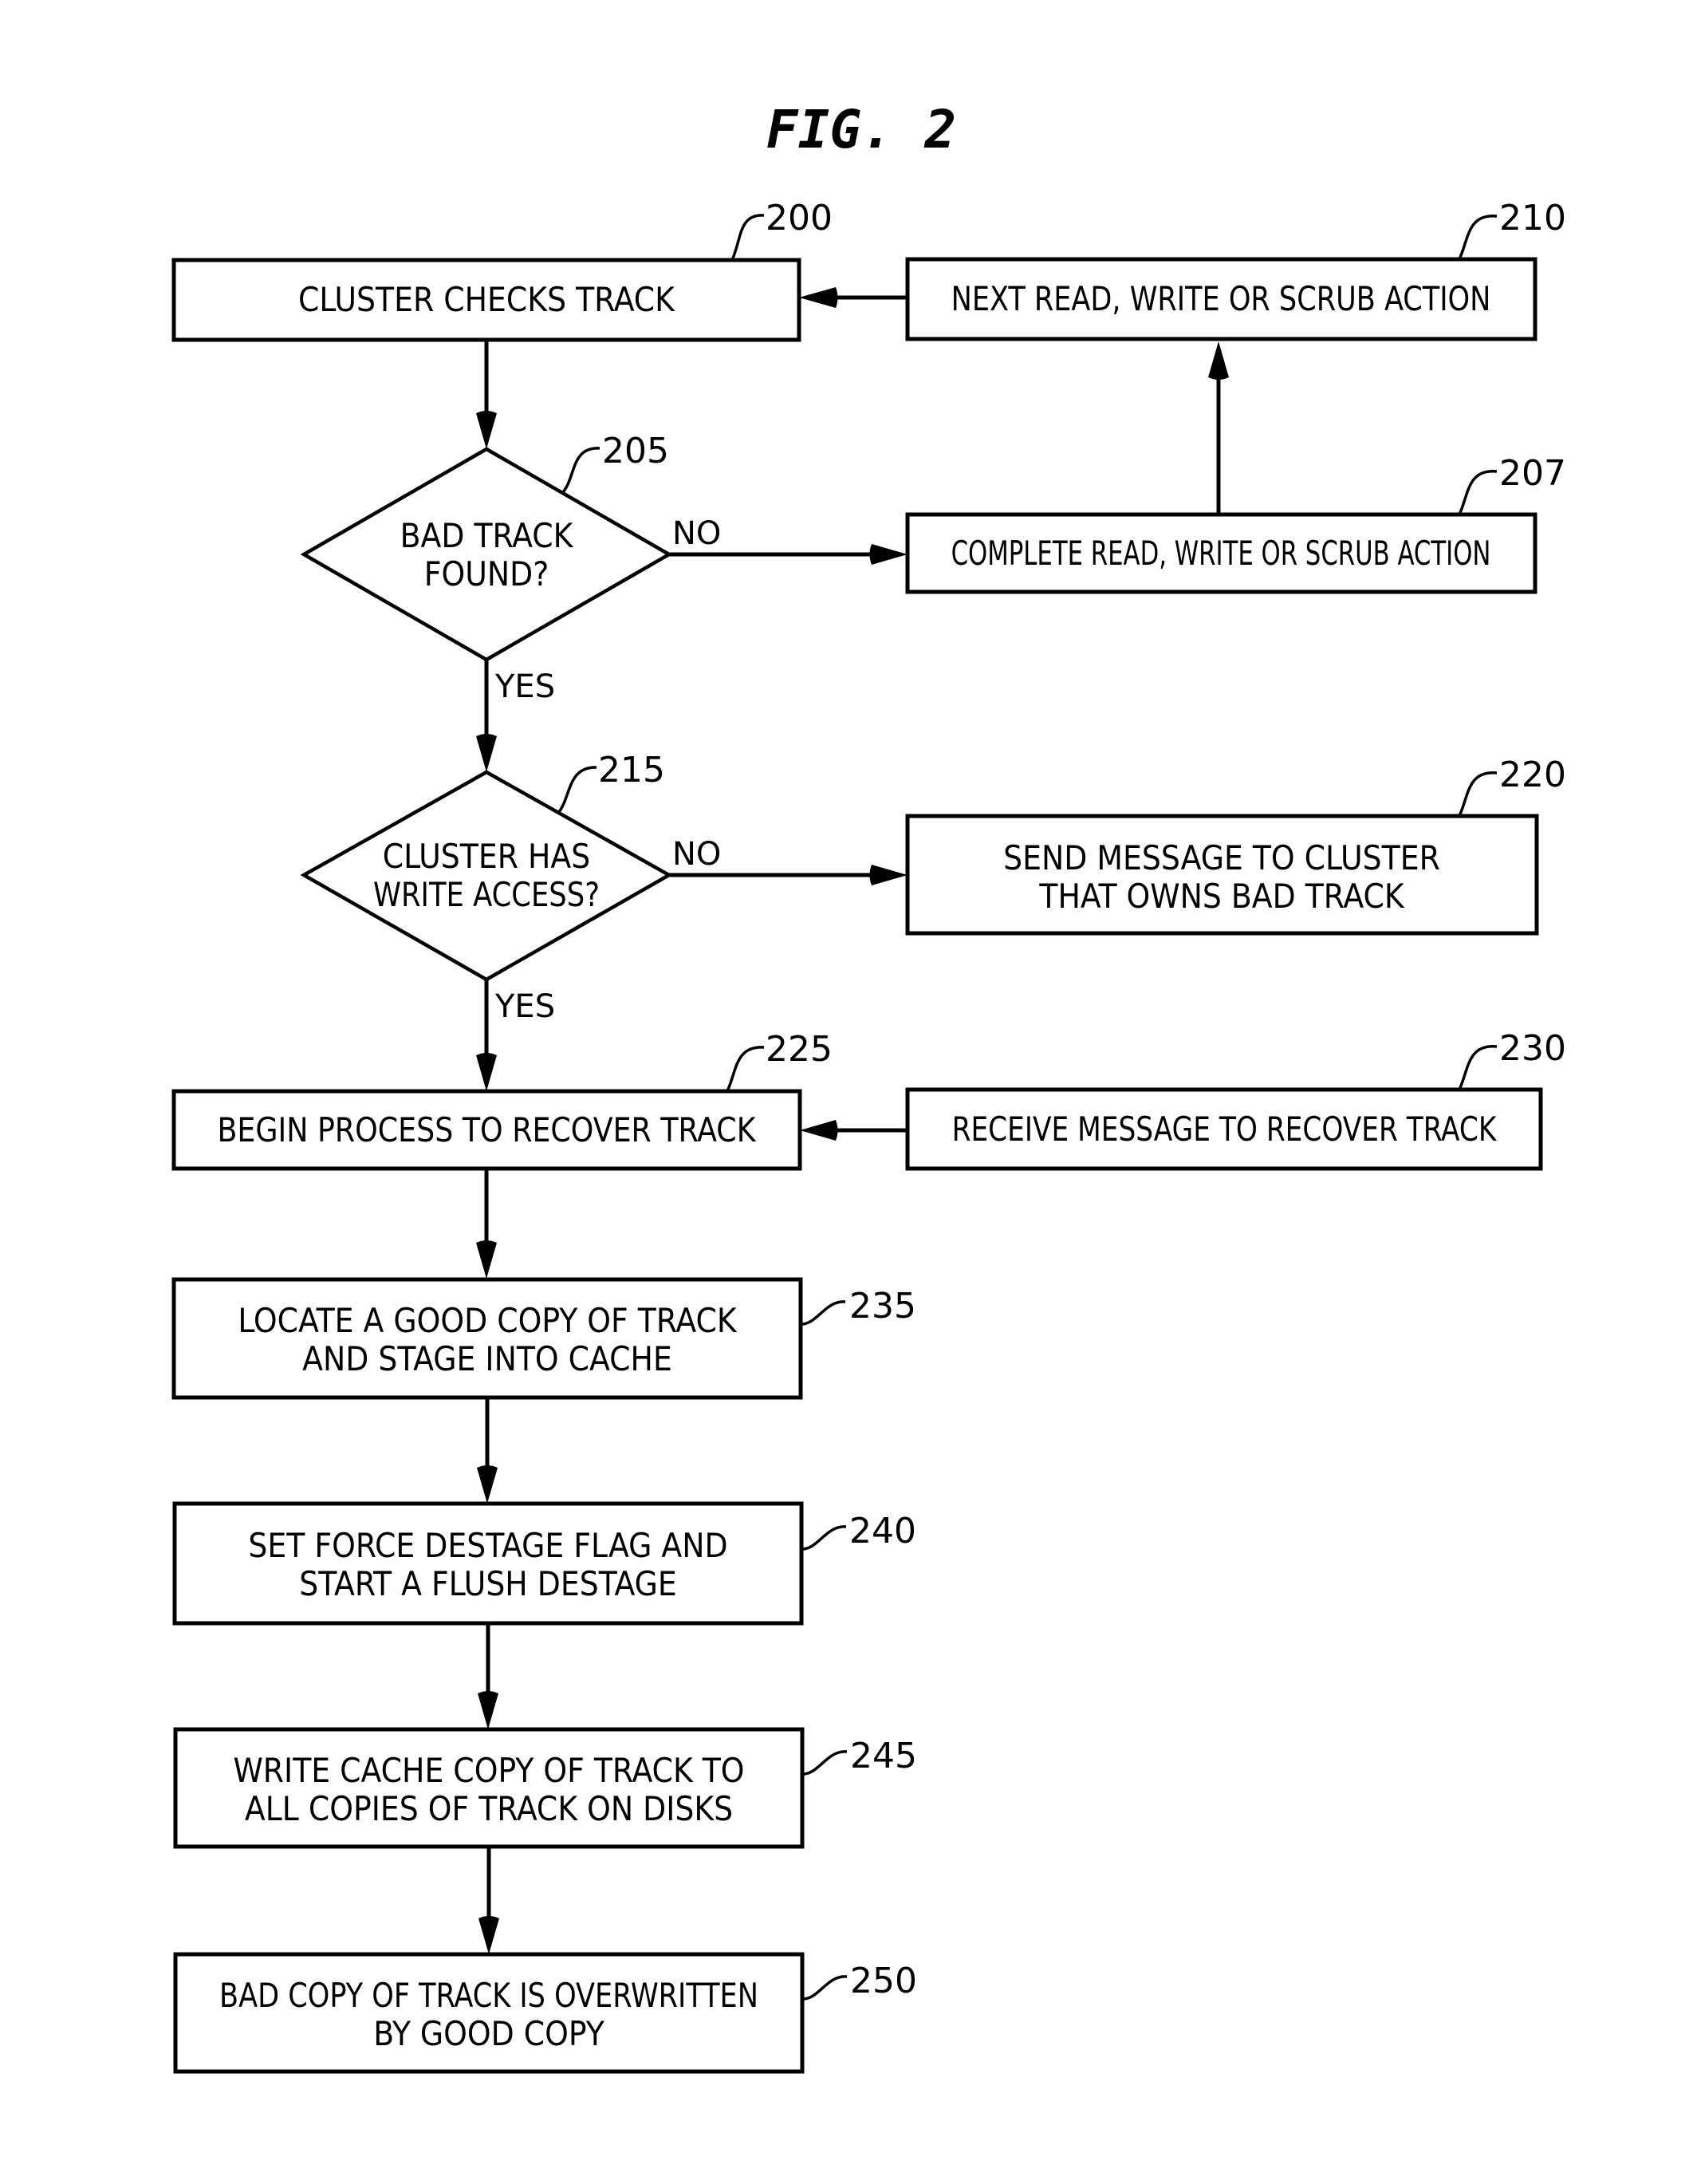  What do you see at coordinates (635, 451) in the screenshot?
I see `reference-number: 205` at bounding box center [635, 451].